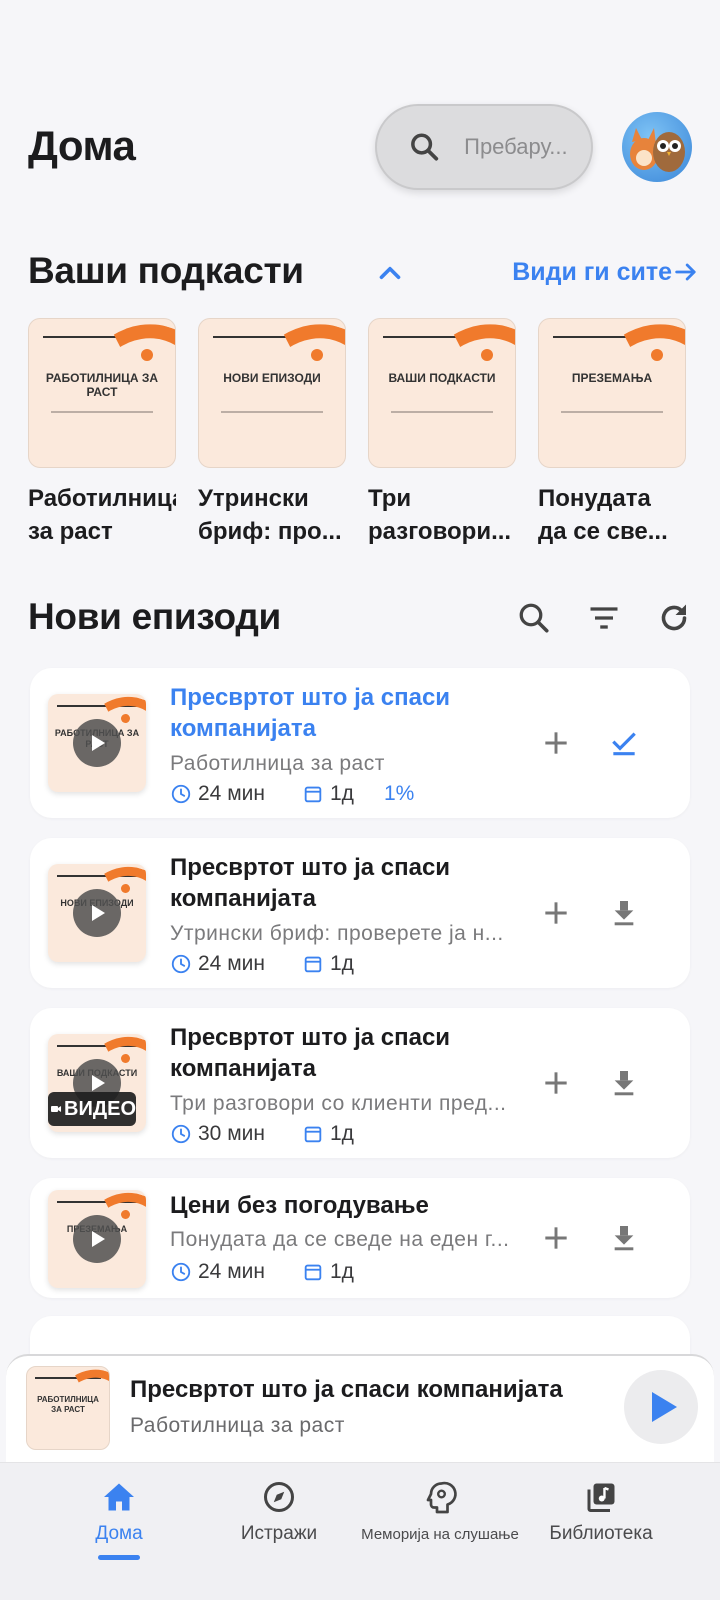  What do you see at coordinates (299, 1205) in the screenshot?
I see `episode-title: Цени без погодување` at bounding box center [299, 1205].